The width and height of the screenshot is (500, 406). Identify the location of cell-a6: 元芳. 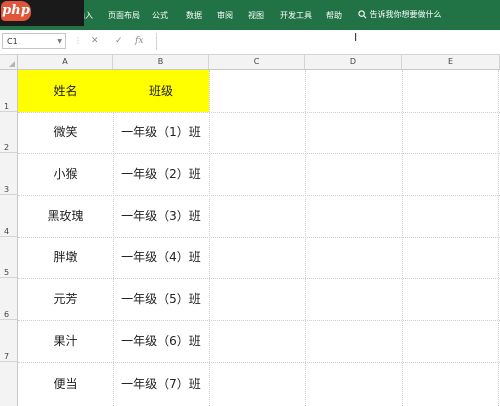
(65, 299).